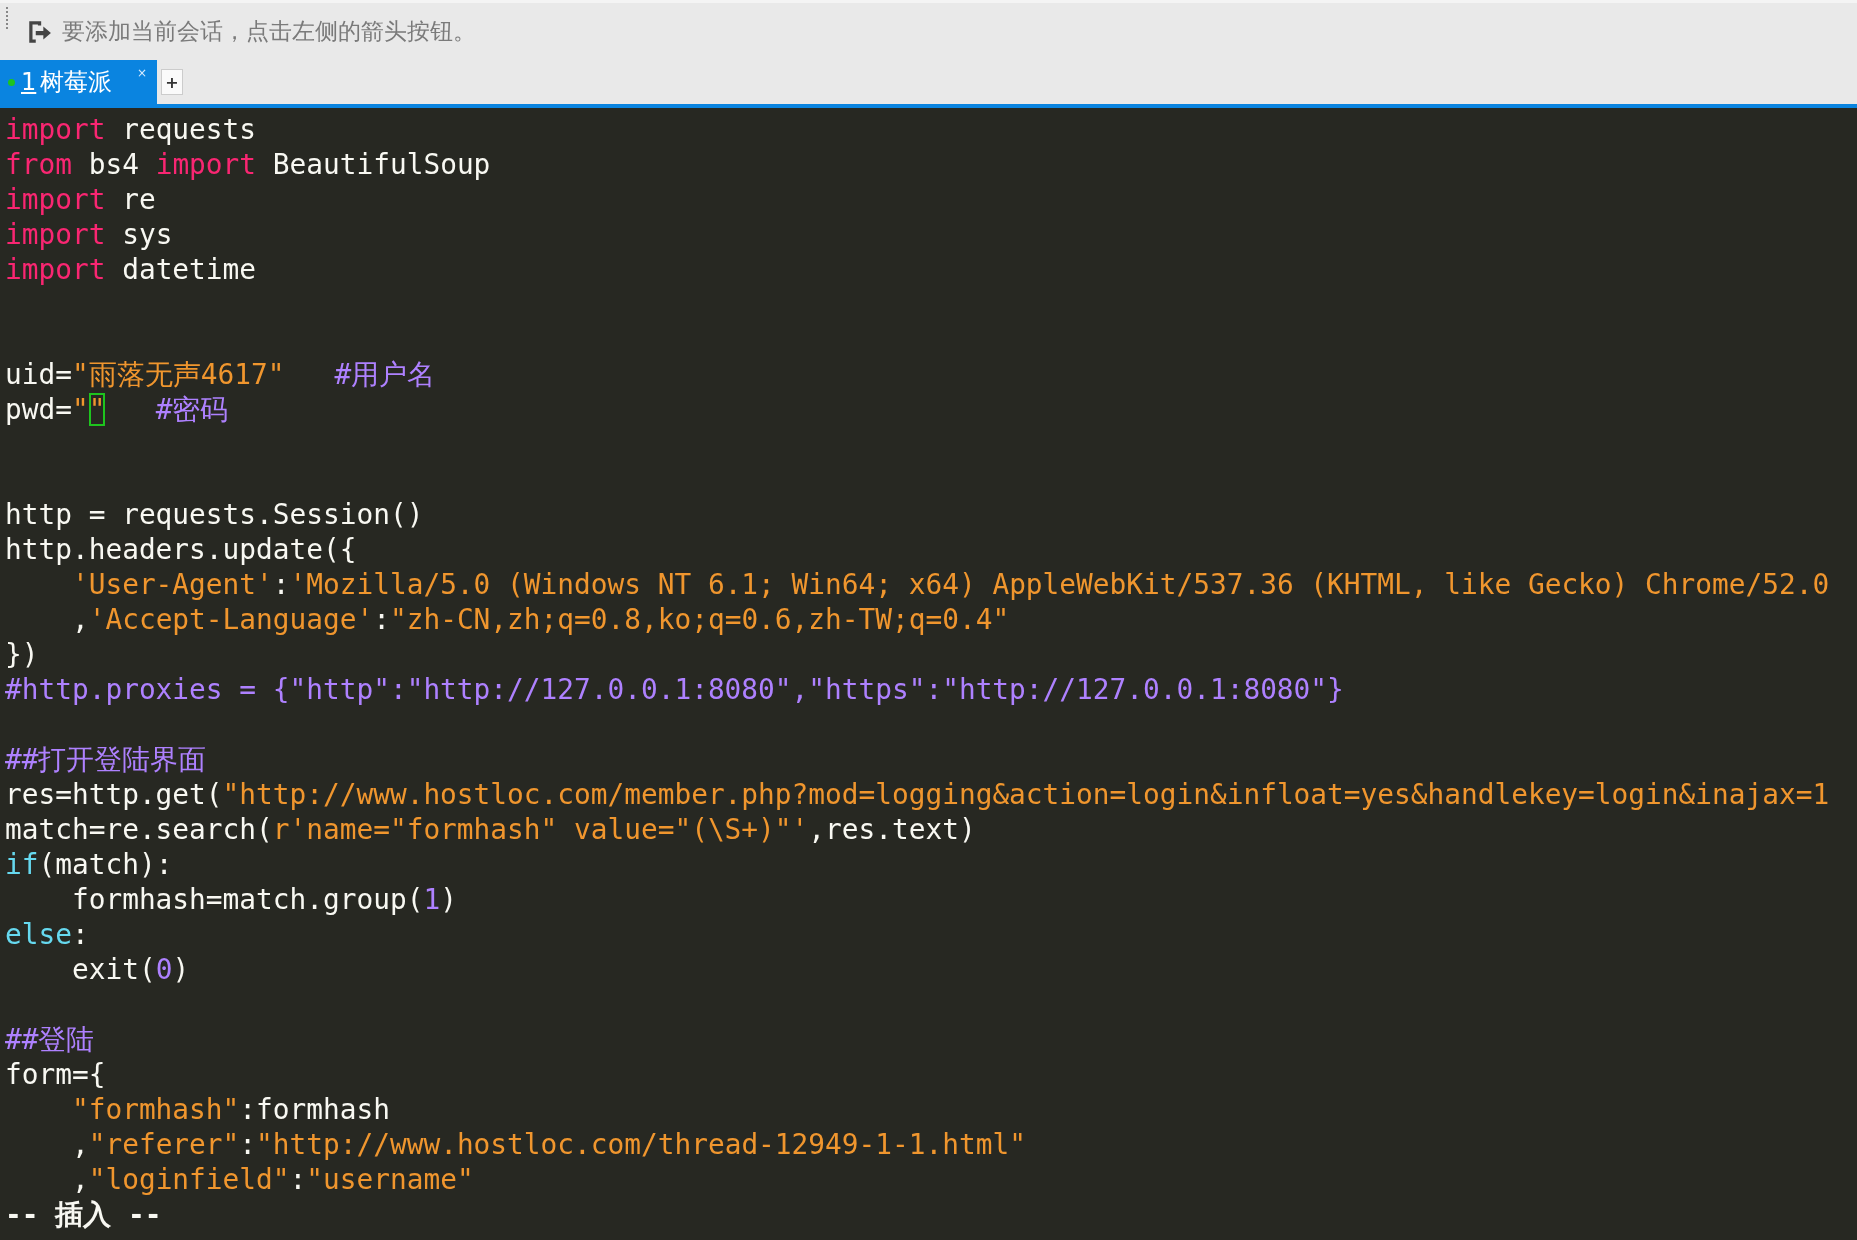  What do you see at coordinates (39, 31) in the screenshot?
I see `session-arrow-icon` at bounding box center [39, 31].